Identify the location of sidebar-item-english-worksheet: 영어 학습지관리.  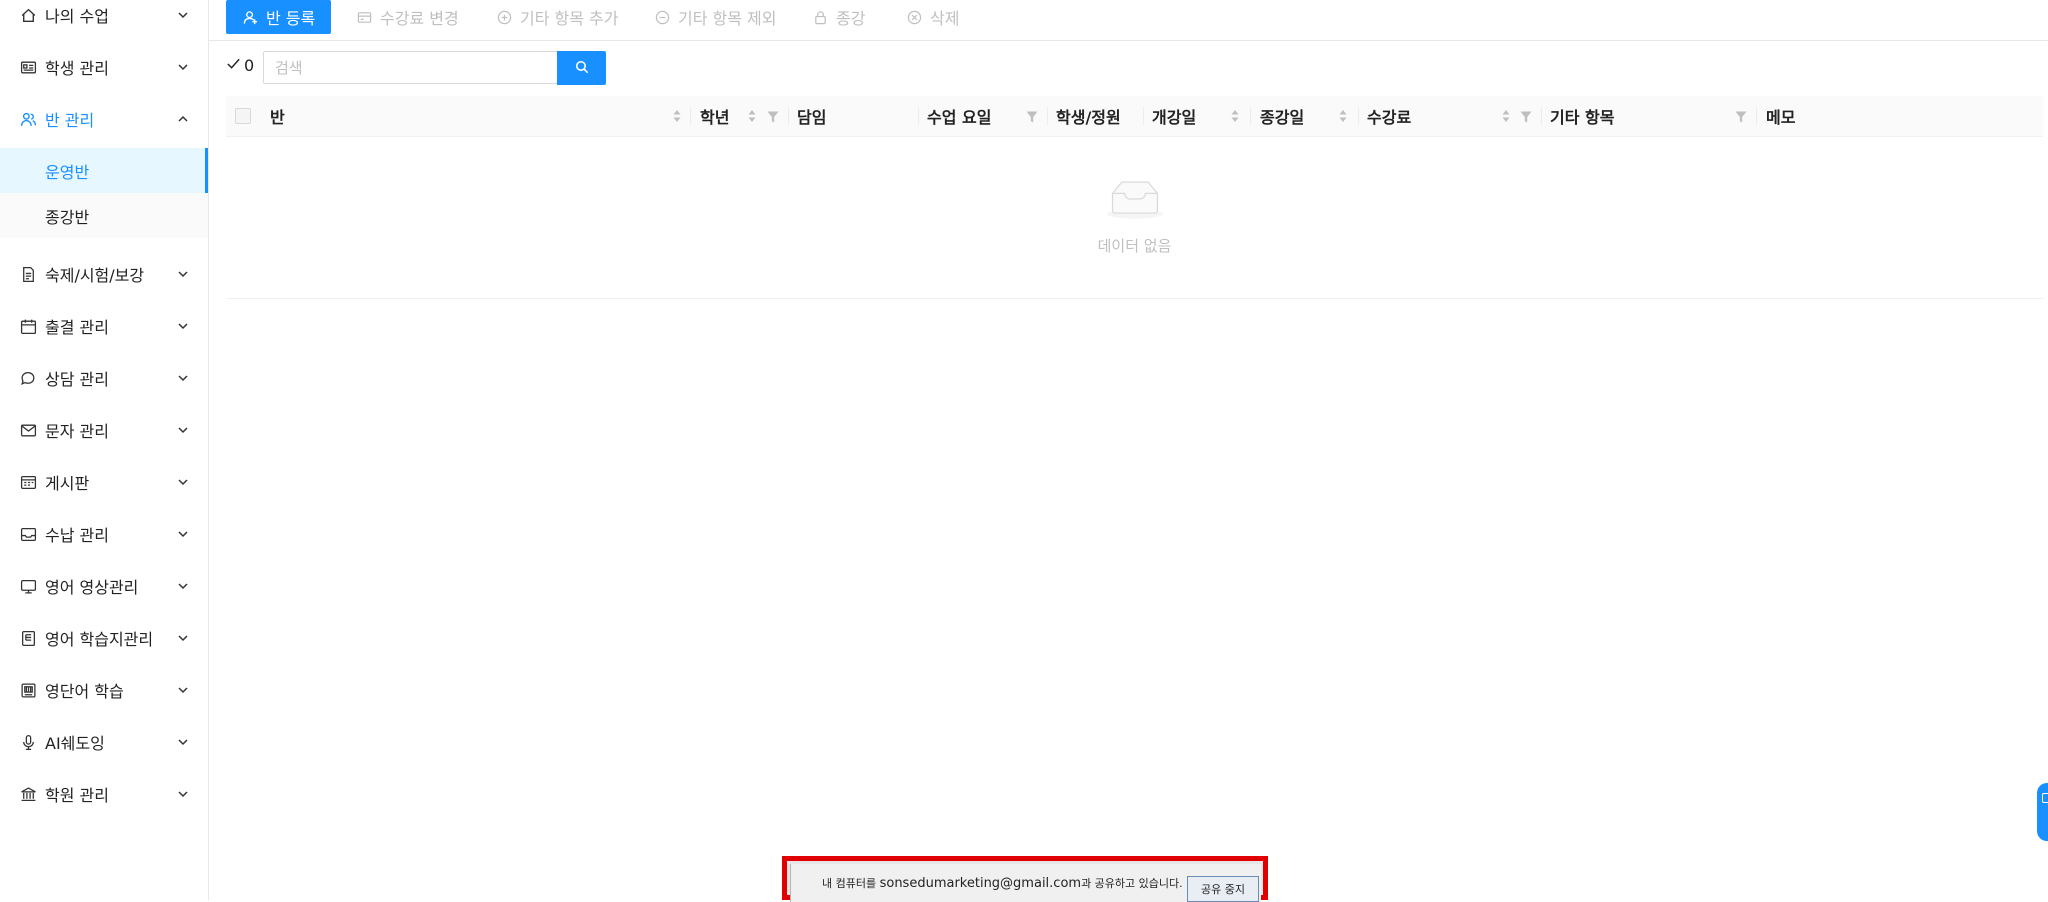
(104, 638).